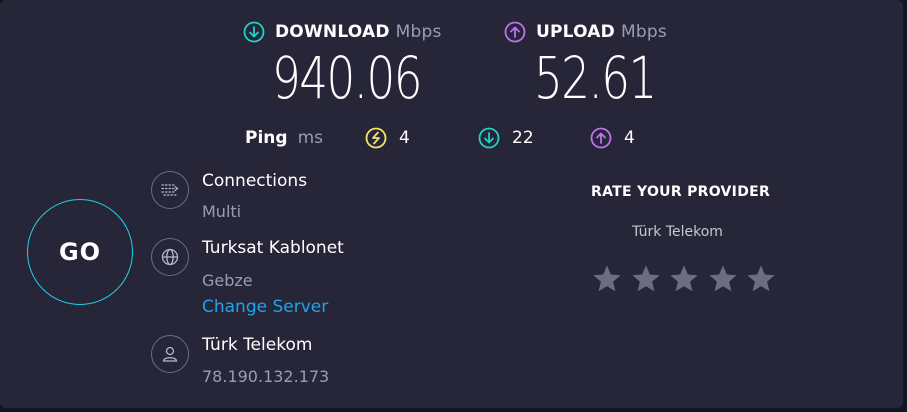  What do you see at coordinates (489, 138) in the screenshot?
I see `download-latency-icon` at bounding box center [489, 138].